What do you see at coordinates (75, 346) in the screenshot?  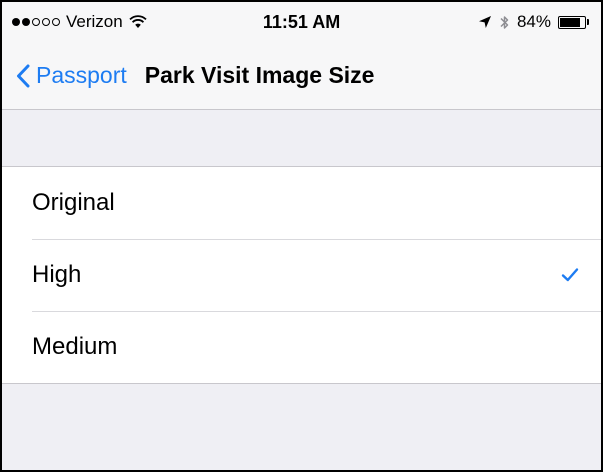 I see `option-label: Medium` at bounding box center [75, 346].